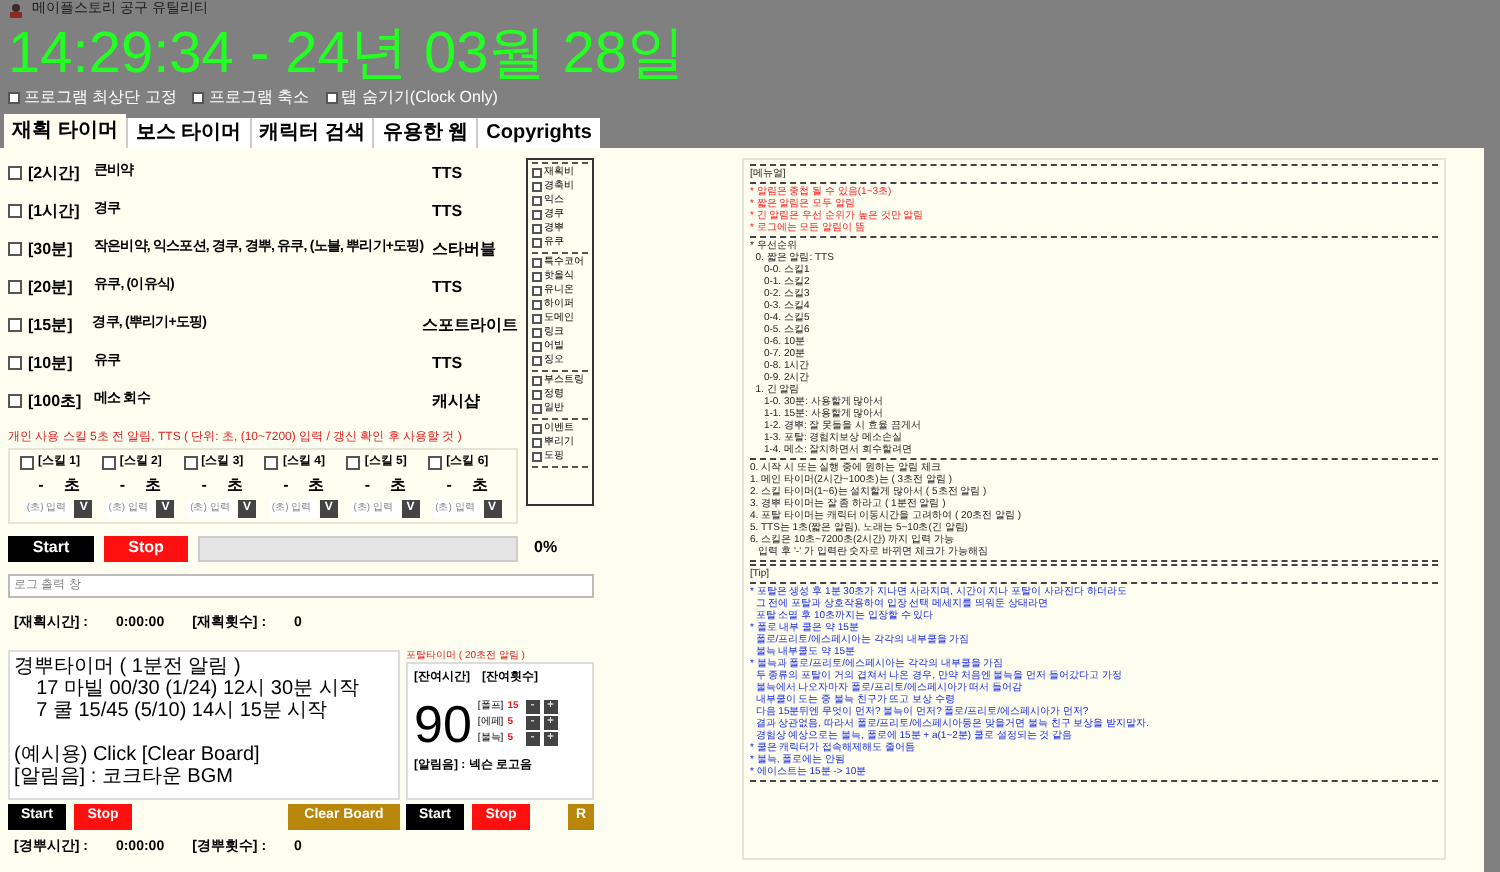 This screenshot has height=872, width=1500. I want to click on timer-duration: [1시간], so click(55, 211).